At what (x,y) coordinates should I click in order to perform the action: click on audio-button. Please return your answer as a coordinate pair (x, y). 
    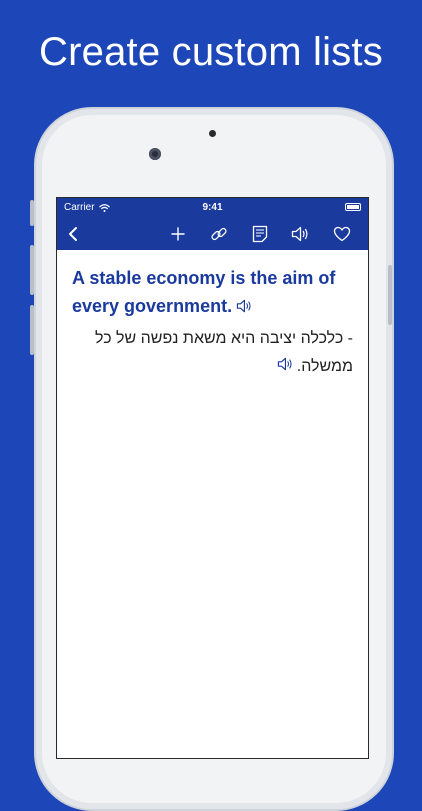
    Looking at the image, I should click on (300, 234).